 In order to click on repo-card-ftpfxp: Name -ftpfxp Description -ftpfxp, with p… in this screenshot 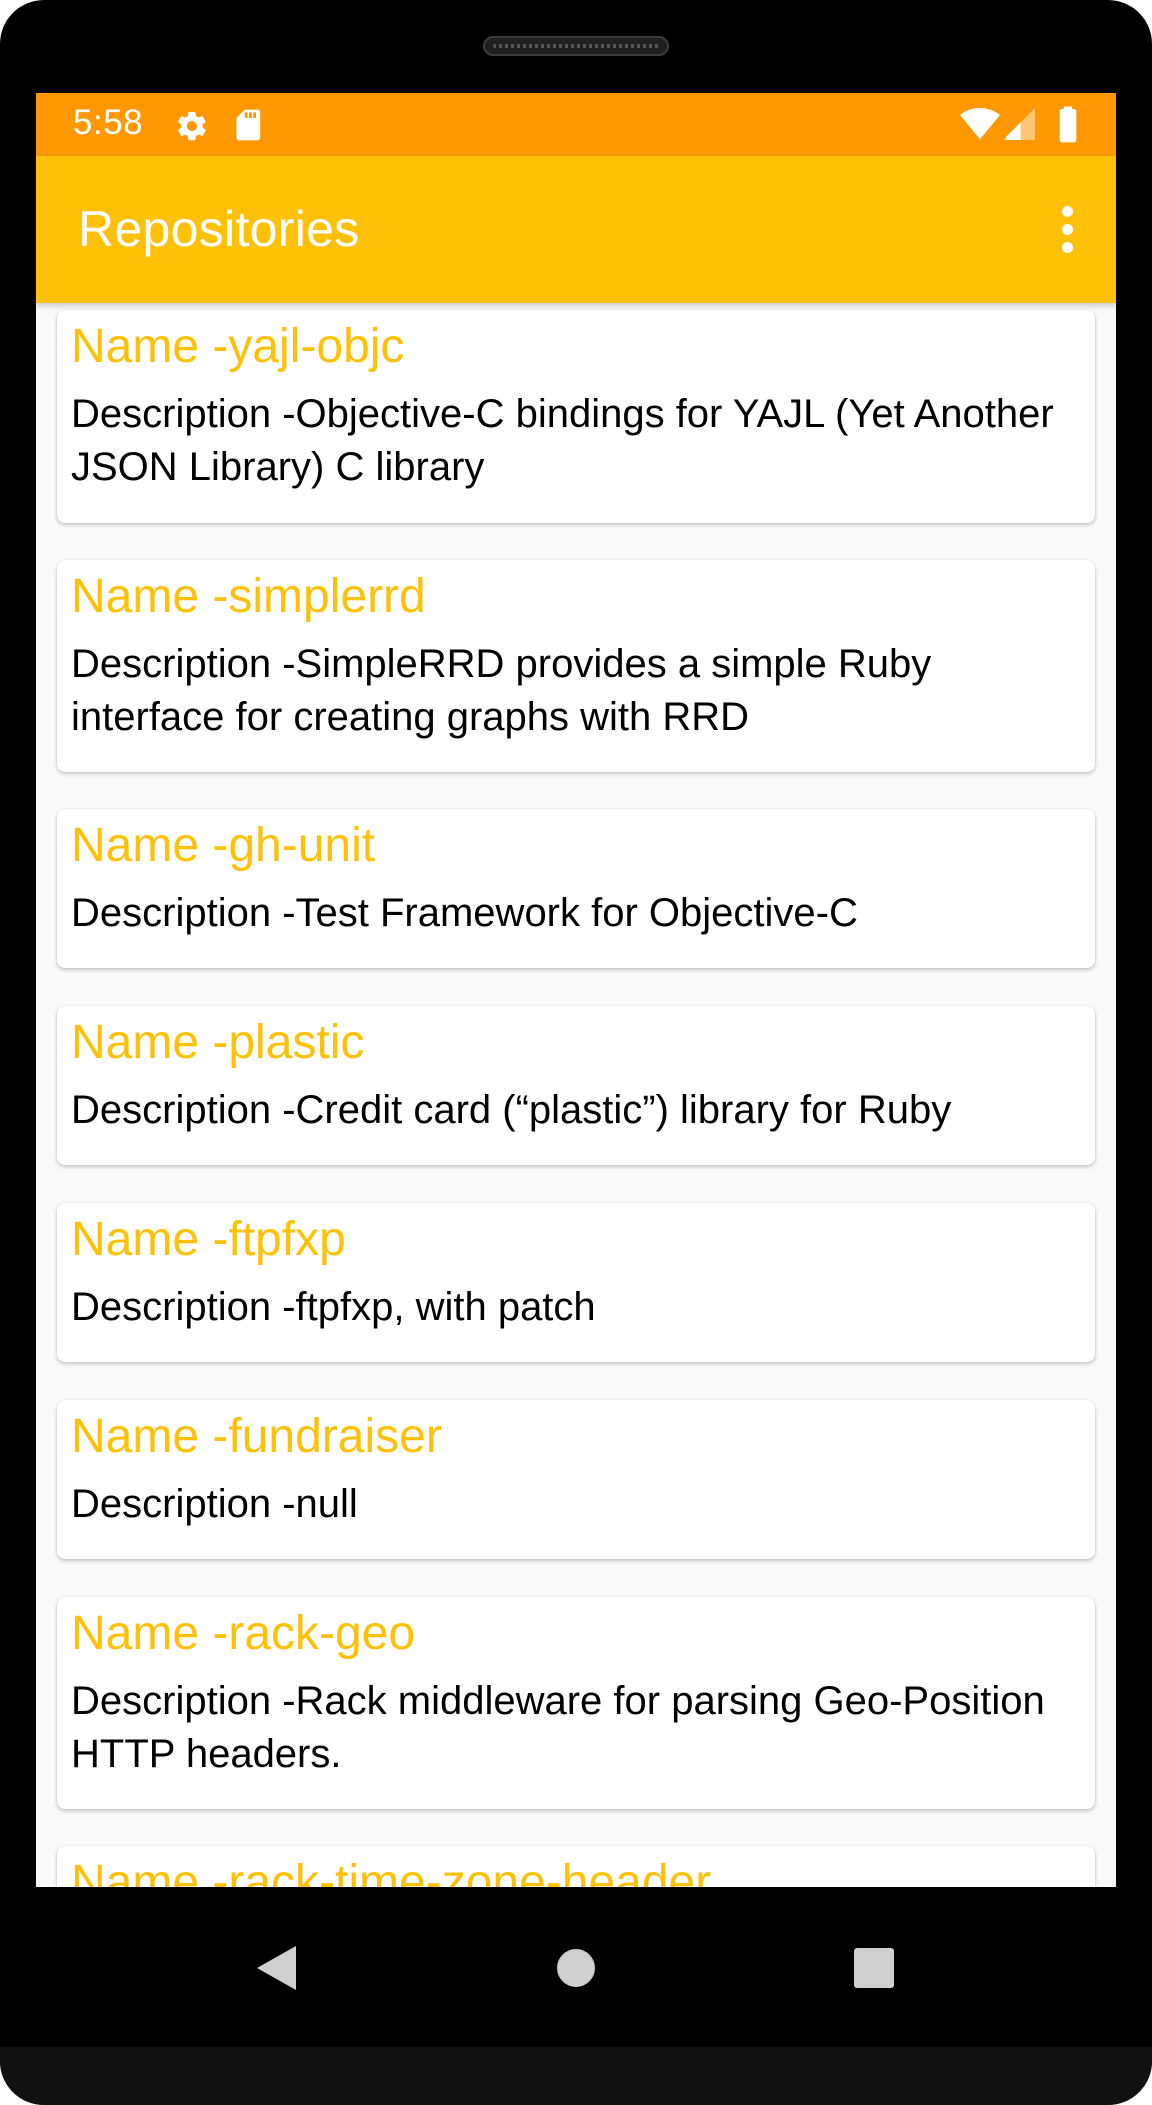, I will do `click(576, 1282)`.